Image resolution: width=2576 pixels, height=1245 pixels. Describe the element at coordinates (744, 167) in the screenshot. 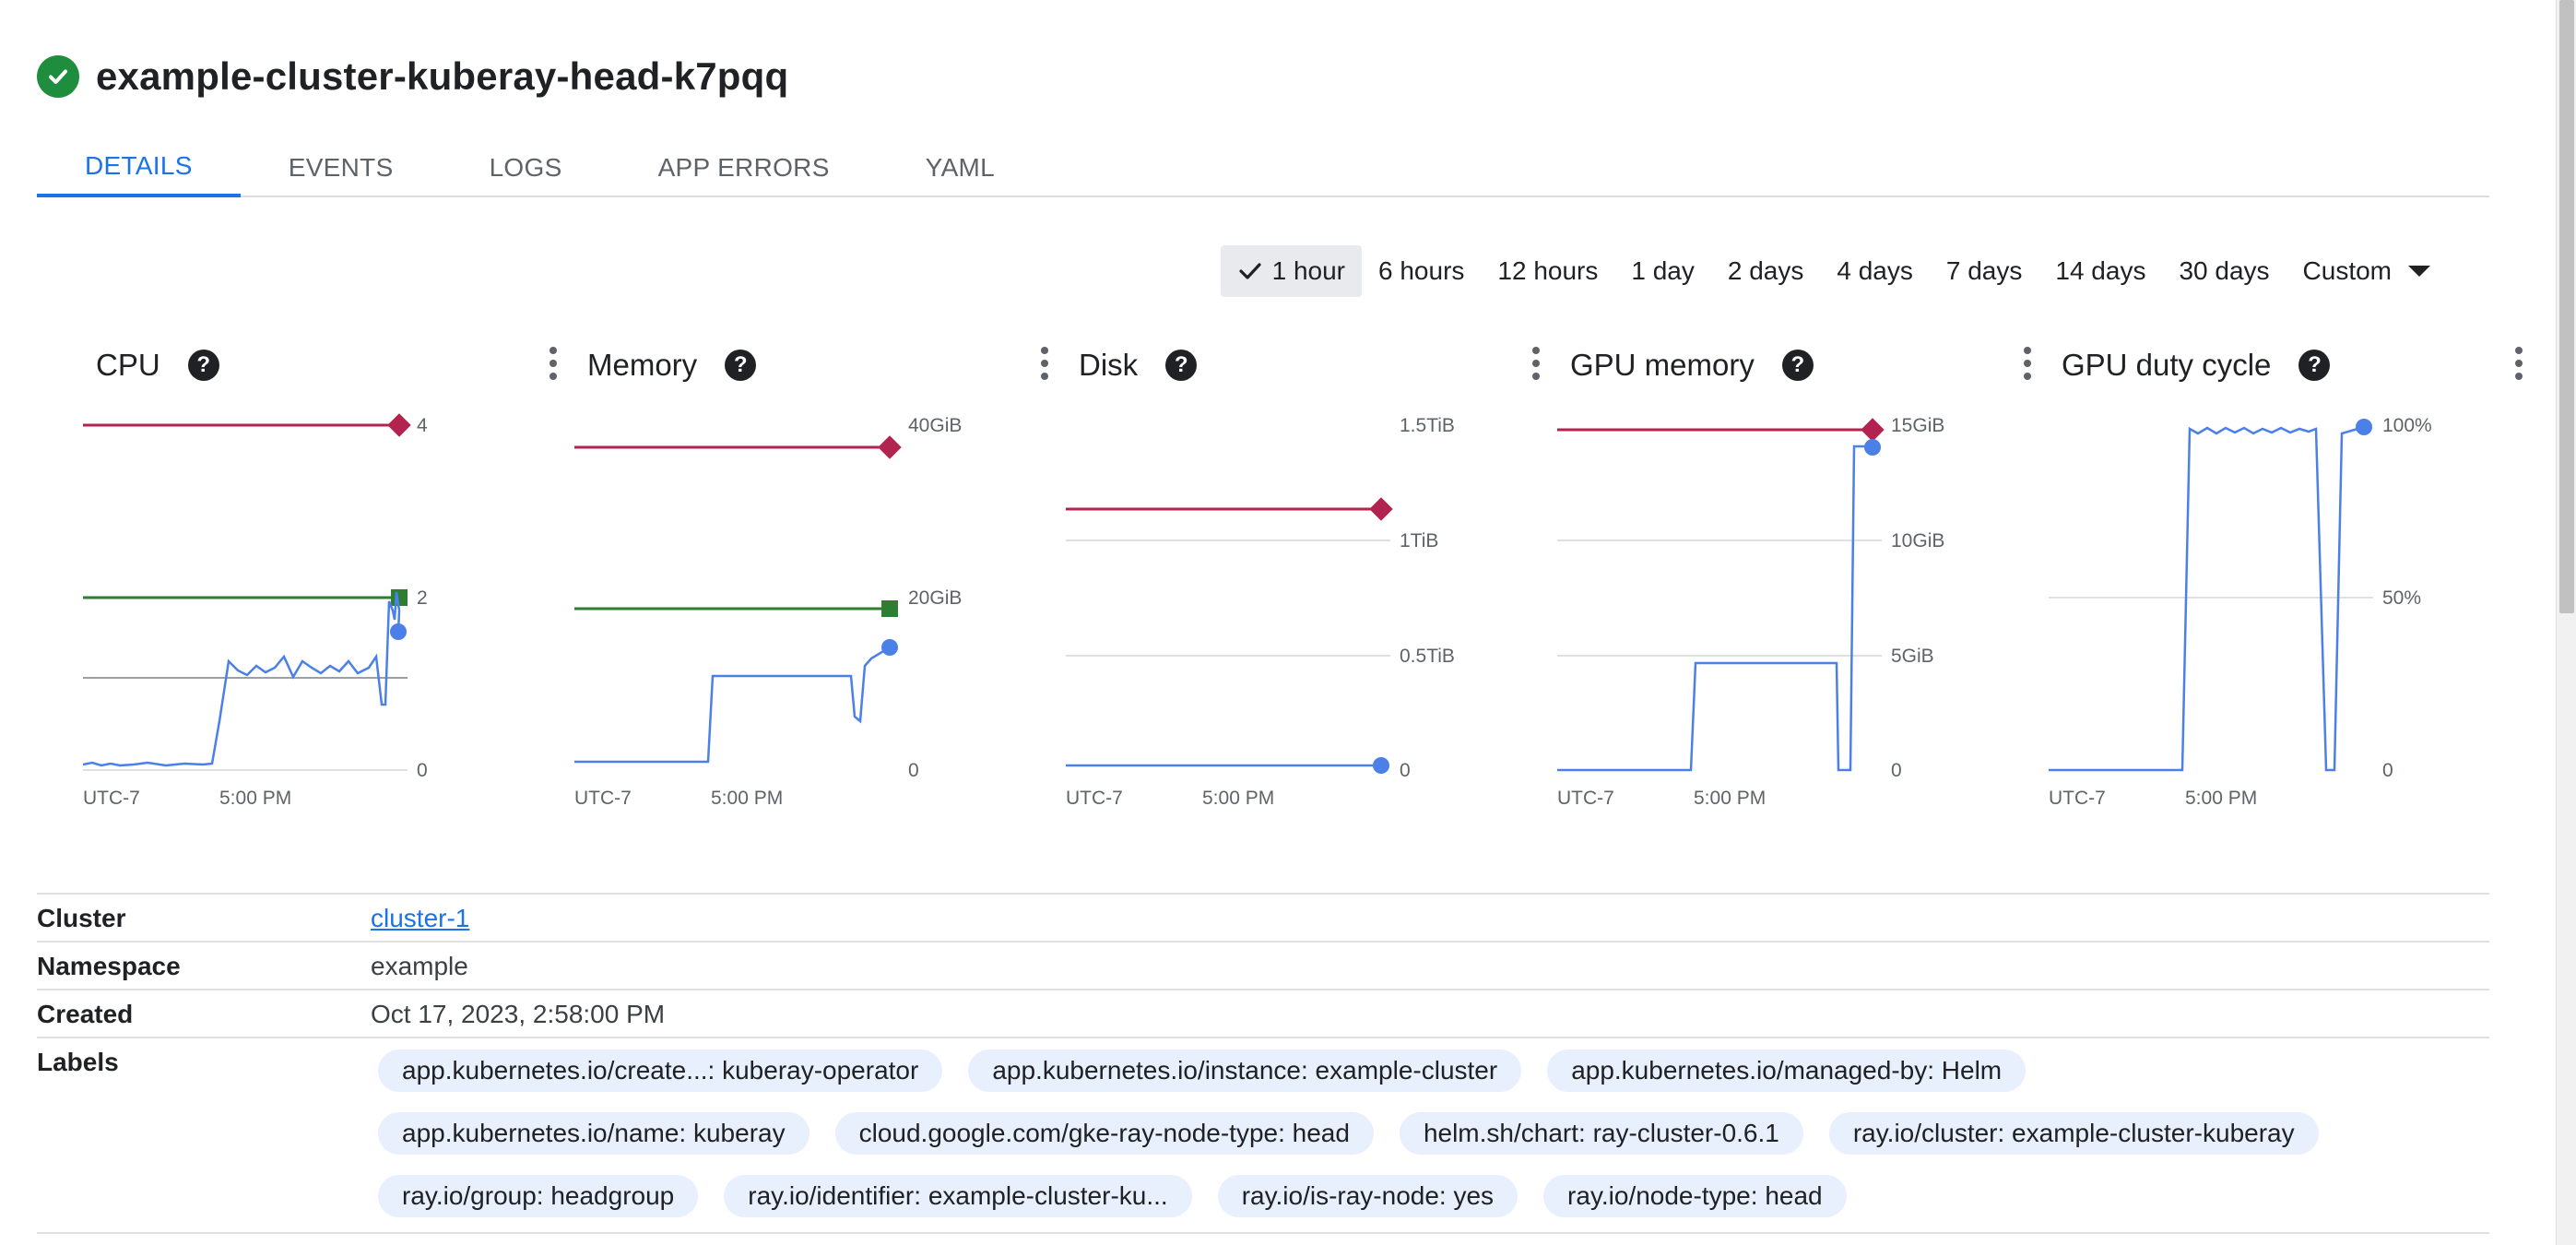

I see `tab-app-errors: APP ERRORS` at that location.